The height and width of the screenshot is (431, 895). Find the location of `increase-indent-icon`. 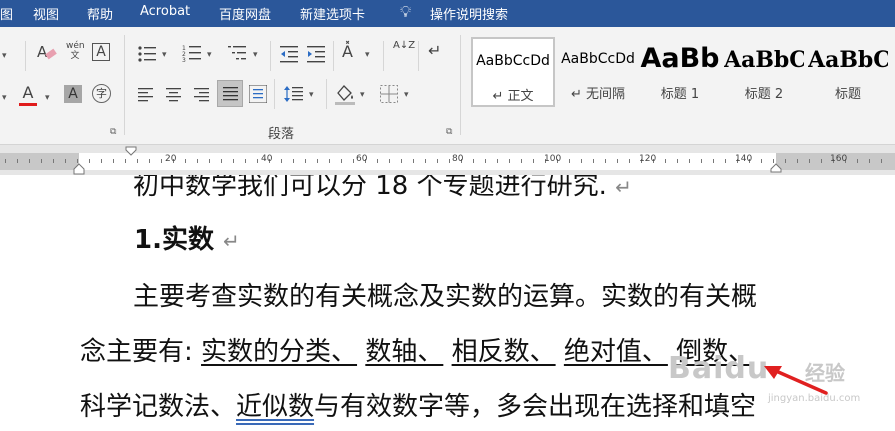

increase-indent-icon is located at coordinates (317, 54).